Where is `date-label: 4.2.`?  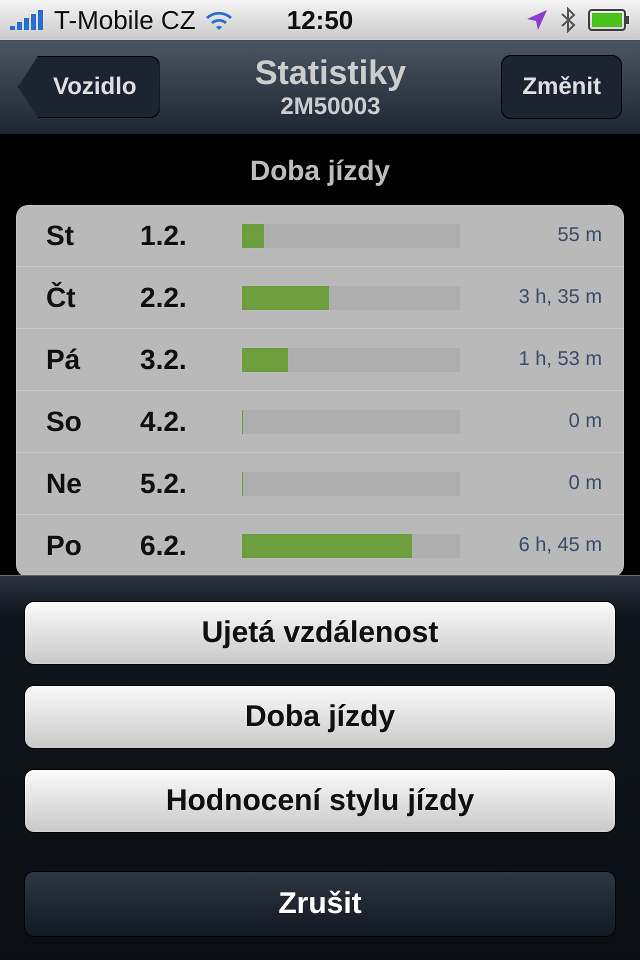 date-label: 4.2. is located at coordinates (164, 422).